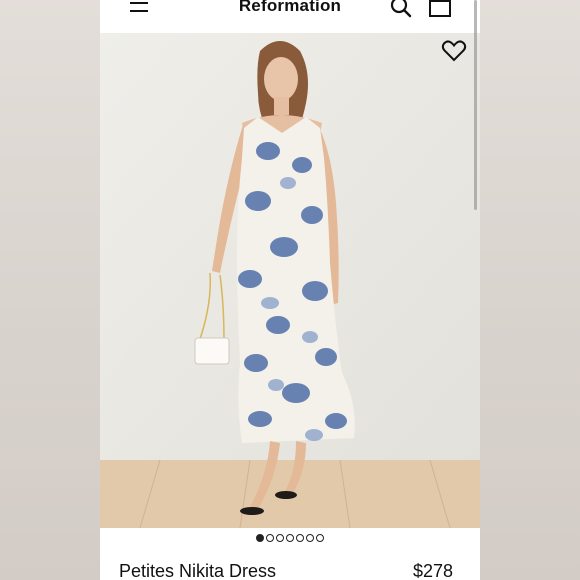 This screenshot has height=580, width=580. I want to click on app-header: Reformation, so click(290, 16).